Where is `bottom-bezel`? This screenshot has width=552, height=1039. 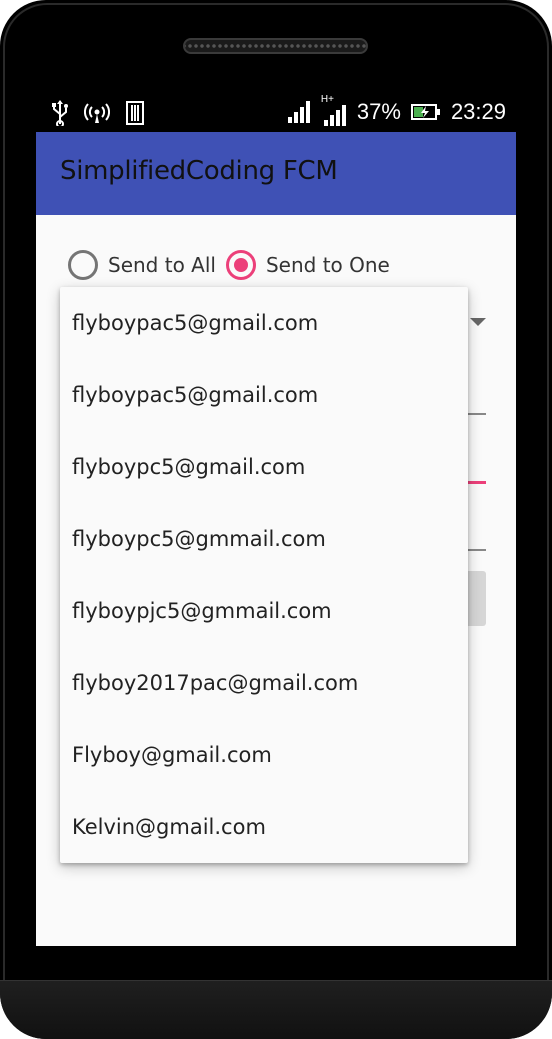
bottom-bezel is located at coordinates (276, 1009).